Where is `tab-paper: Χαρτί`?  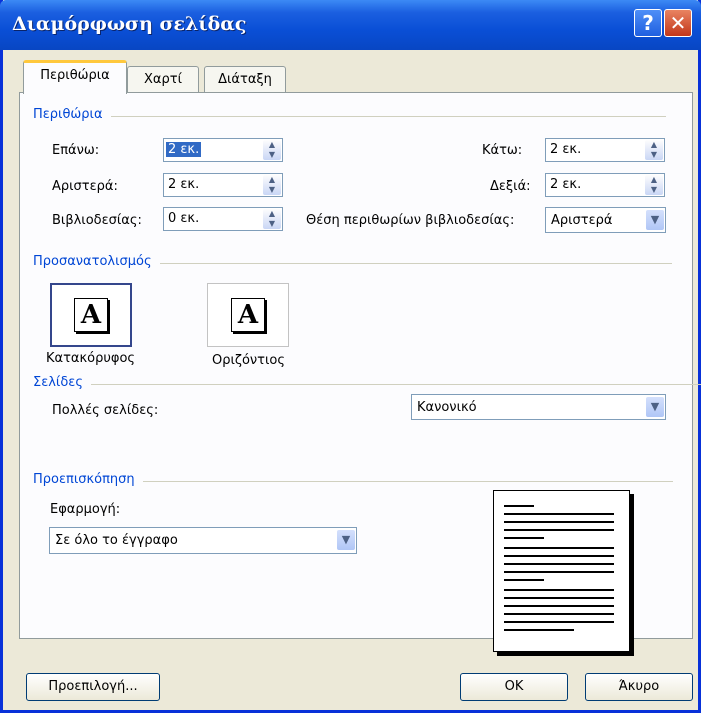 tab-paper: Χαρτί is located at coordinates (163, 80).